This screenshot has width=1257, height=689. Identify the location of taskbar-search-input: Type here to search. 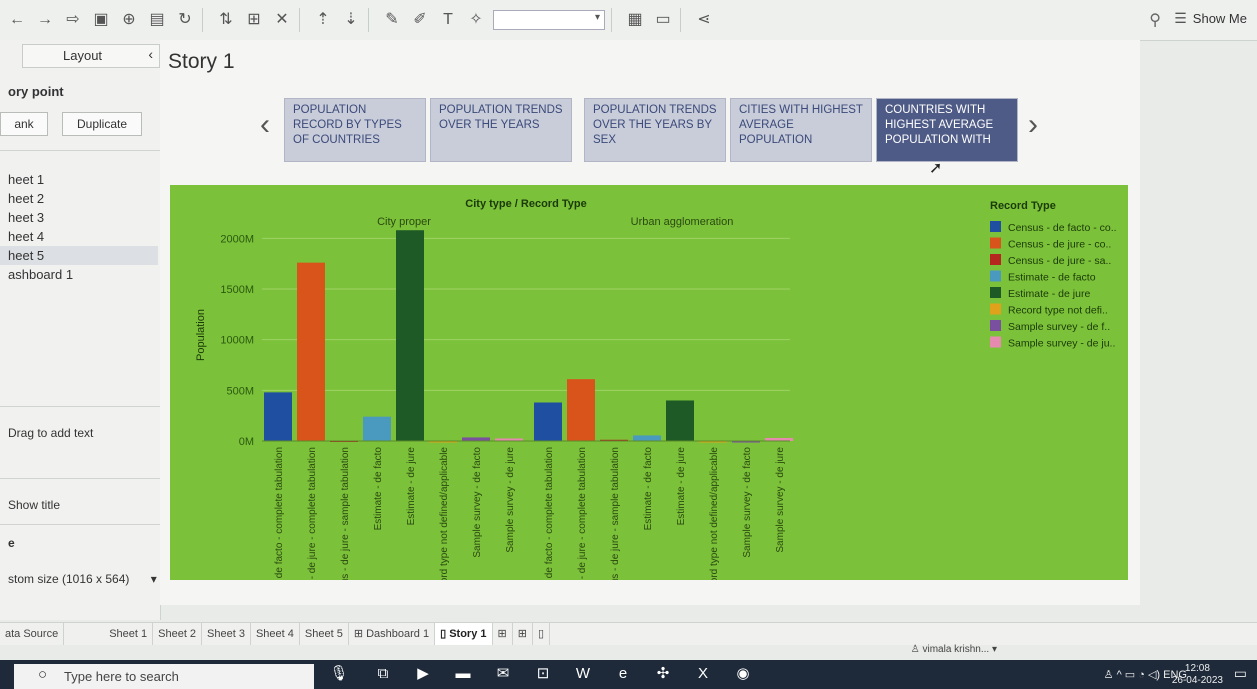
(164, 676).